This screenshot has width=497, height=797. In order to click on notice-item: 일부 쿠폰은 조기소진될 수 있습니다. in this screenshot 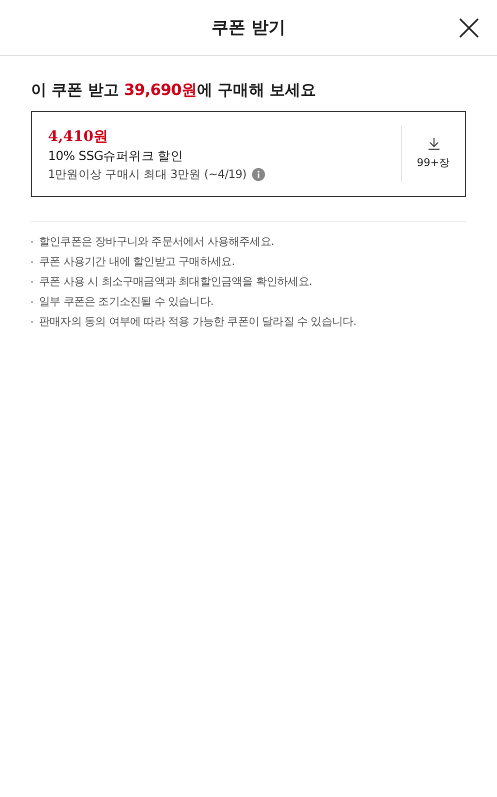, I will do `click(248, 301)`.